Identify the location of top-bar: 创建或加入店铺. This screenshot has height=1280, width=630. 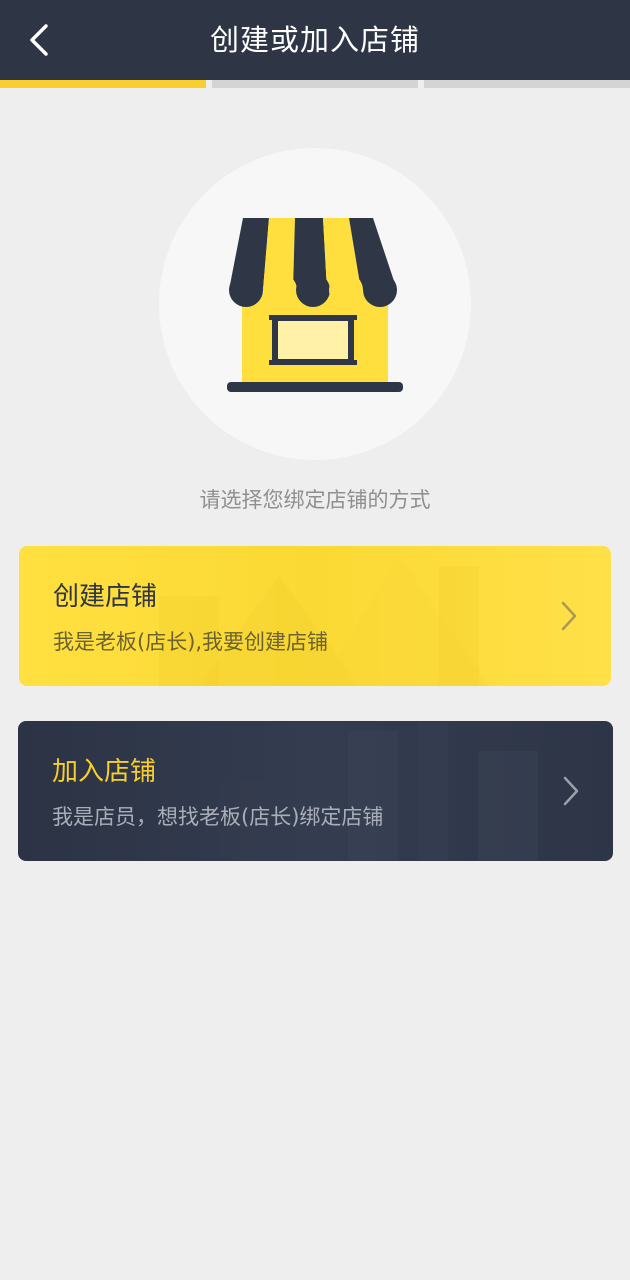
(315, 40).